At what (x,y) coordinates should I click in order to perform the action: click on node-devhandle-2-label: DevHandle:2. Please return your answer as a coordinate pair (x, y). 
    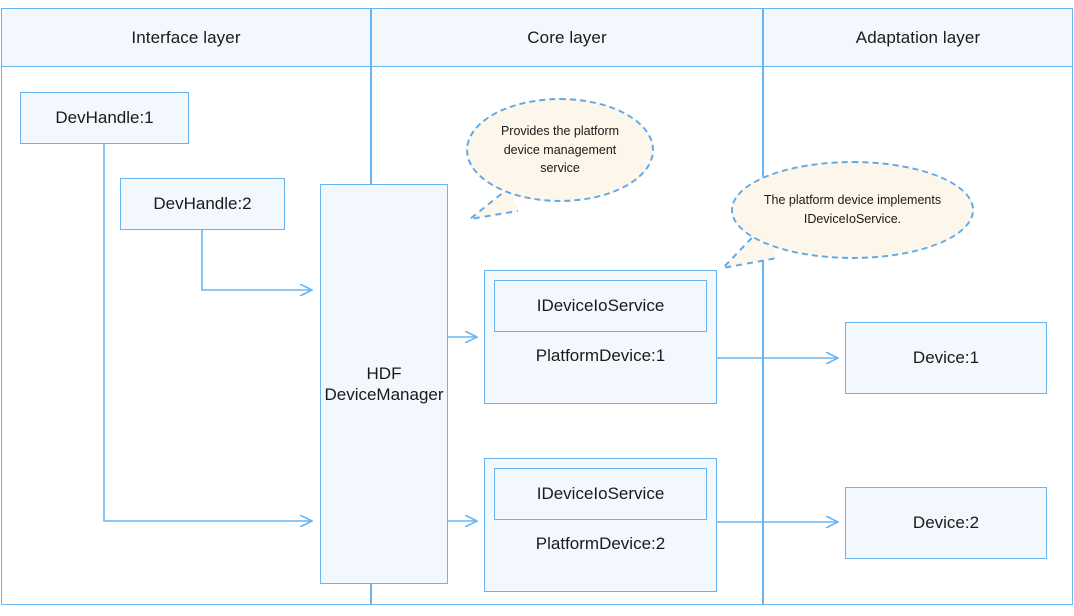
    Looking at the image, I should click on (202, 204).